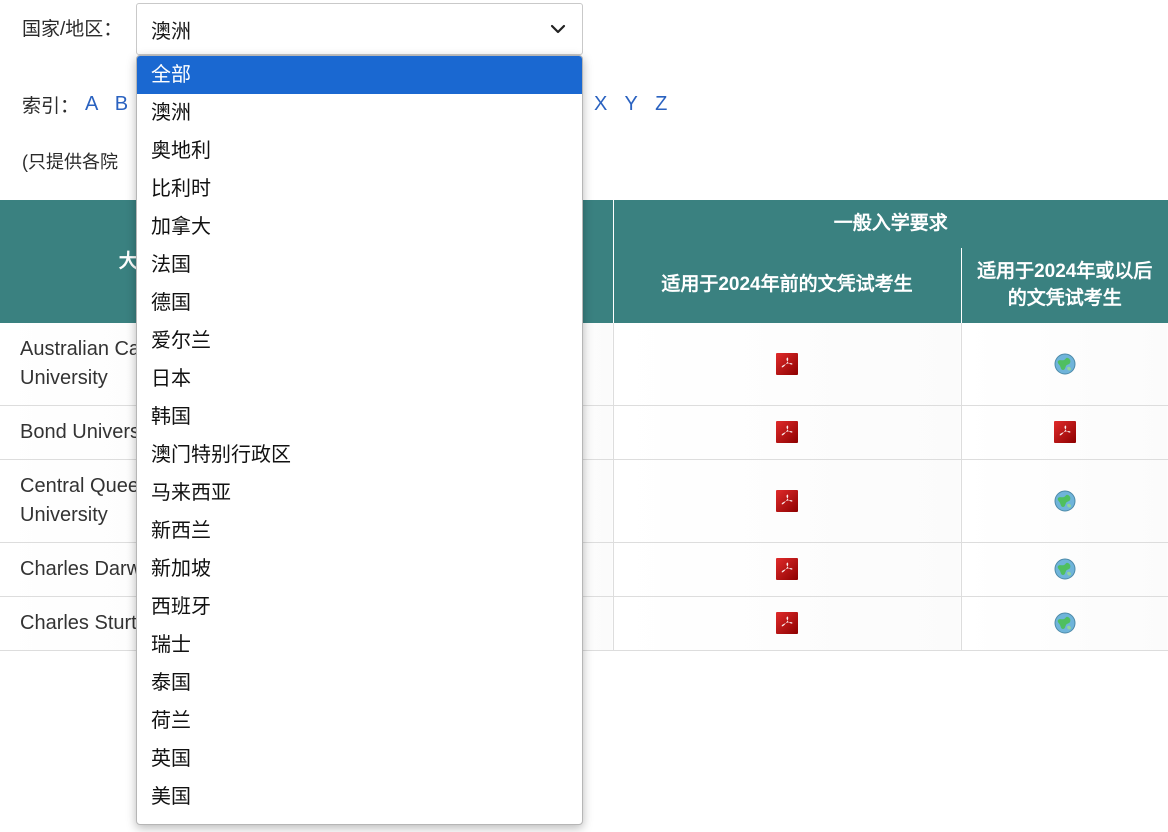 Image resolution: width=1168 pixels, height=832 pixels. Describe the element at coordinates (359, 189) in the screenshot. I see `dropdown-option: 比利时` at that location.